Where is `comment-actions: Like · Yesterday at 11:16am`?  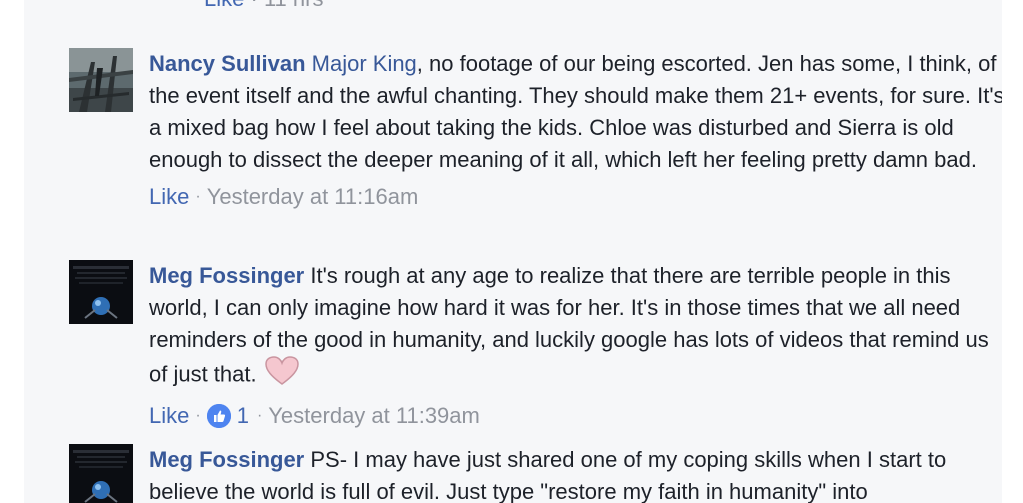
comment-actions: Like · Yesterday at 11:16am is located at coordinates (575, 197).